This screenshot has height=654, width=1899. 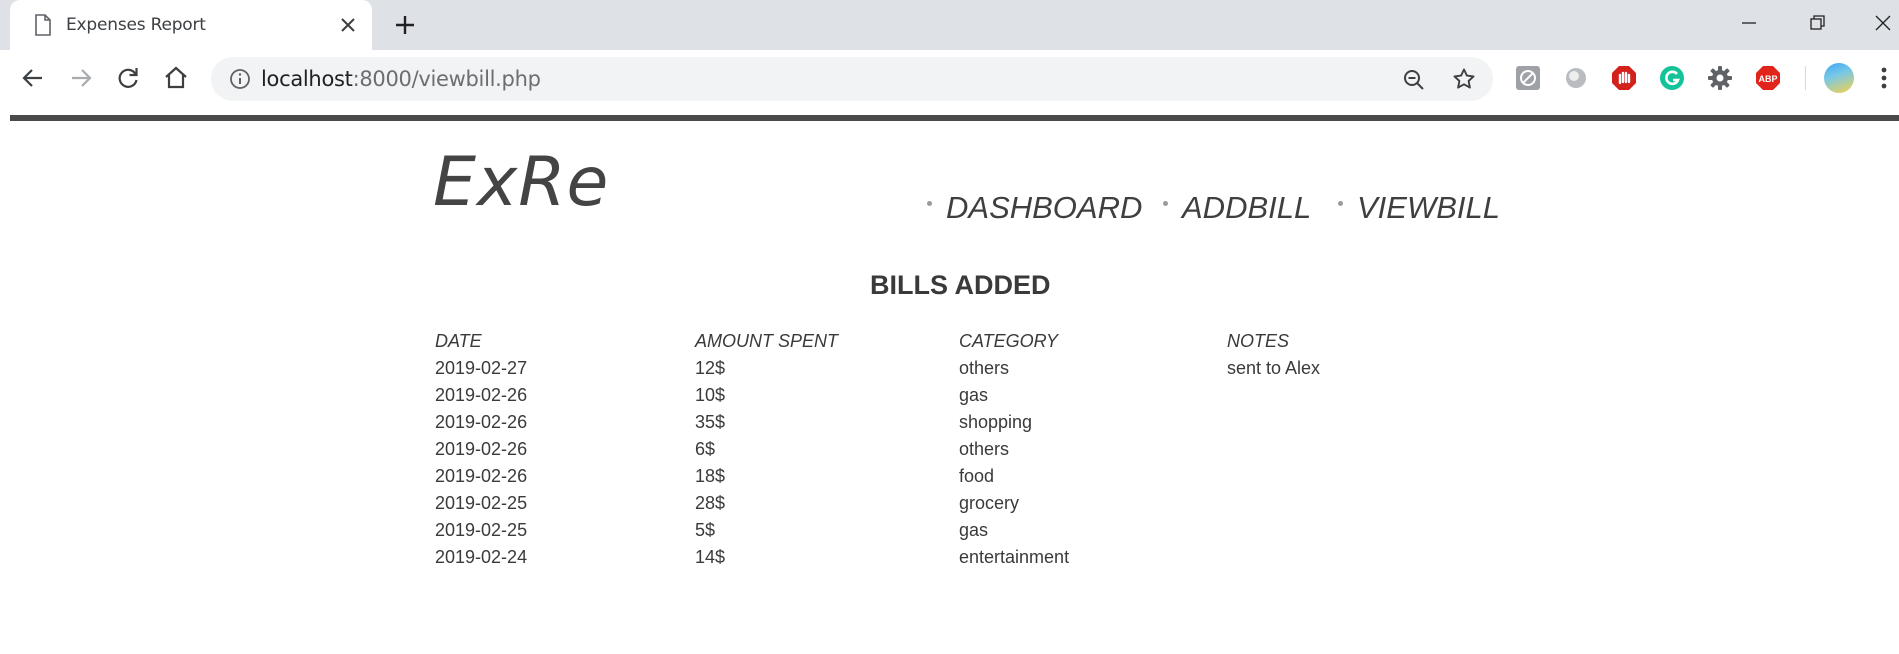 I want to click on zoom-out-icon, so click(x=1414, y=80).